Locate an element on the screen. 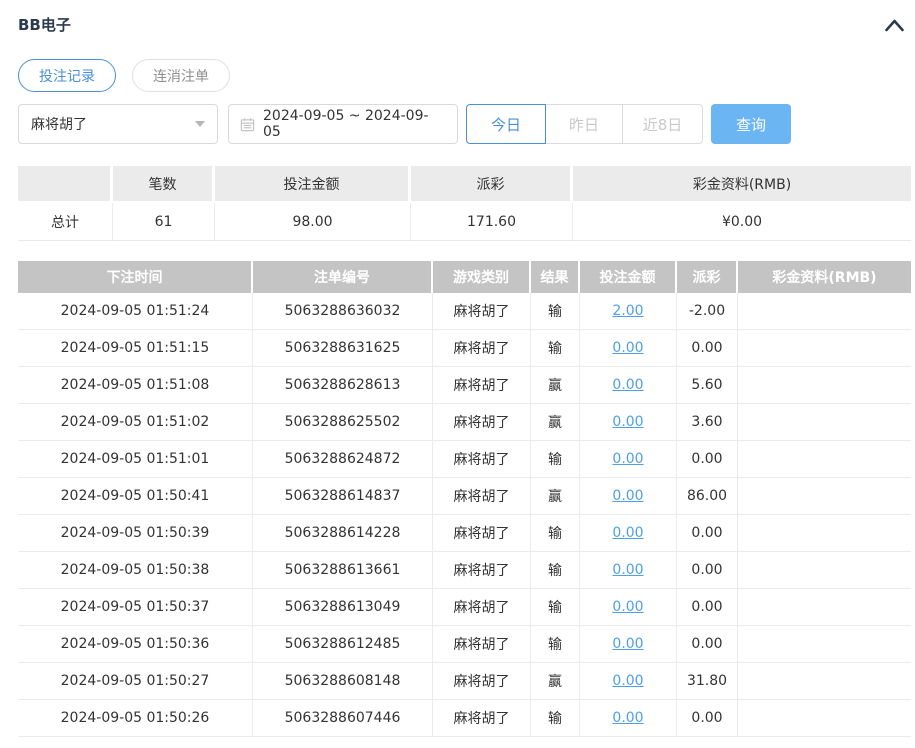 The height and width of the screenshot is (748, 915). table-header-row: 下注时间 注单编号 游戏类别 结果 投注金额 派彩 彩金资料(RMB) is located at coordinates (464, 277).